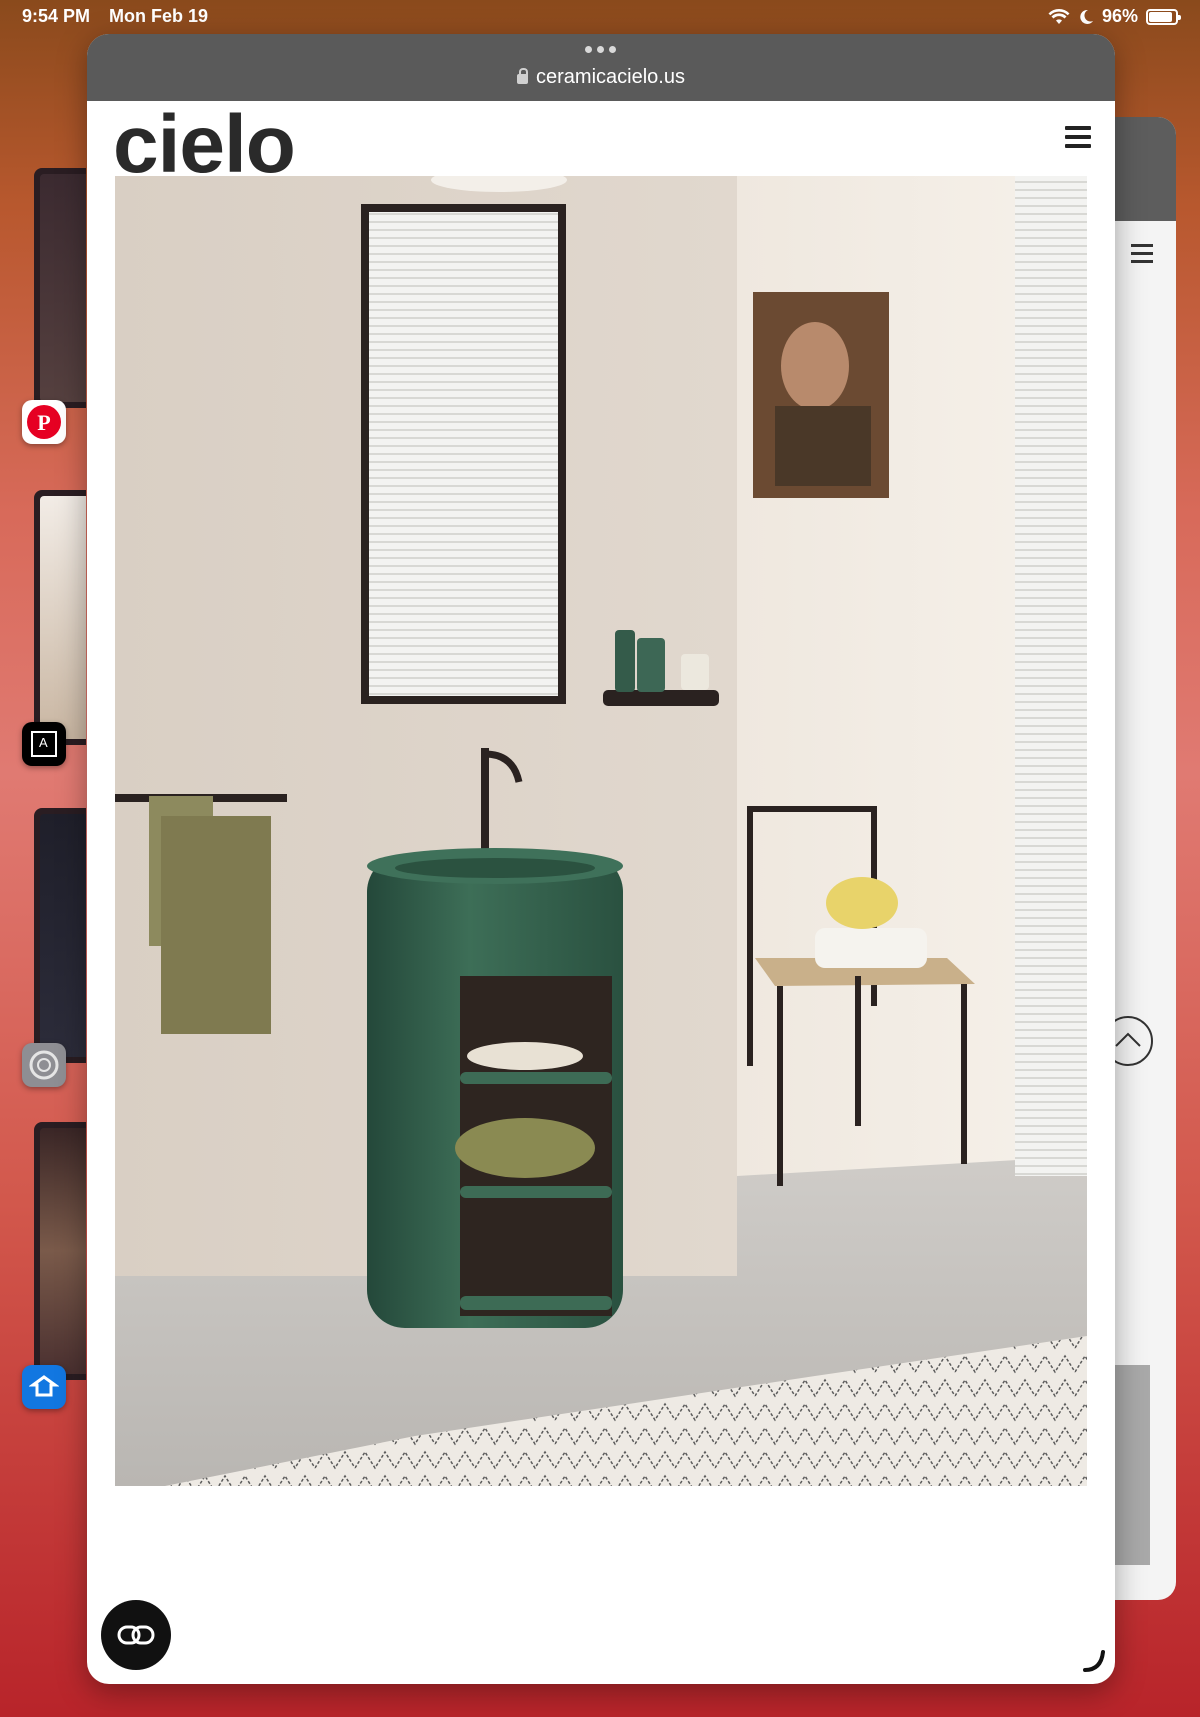 This screenshot has width=1200, height=1717. What do you see at coordinates (60, 617) in the screenshot?
I see `stage-window-reader` at bounding box center [60, 617].